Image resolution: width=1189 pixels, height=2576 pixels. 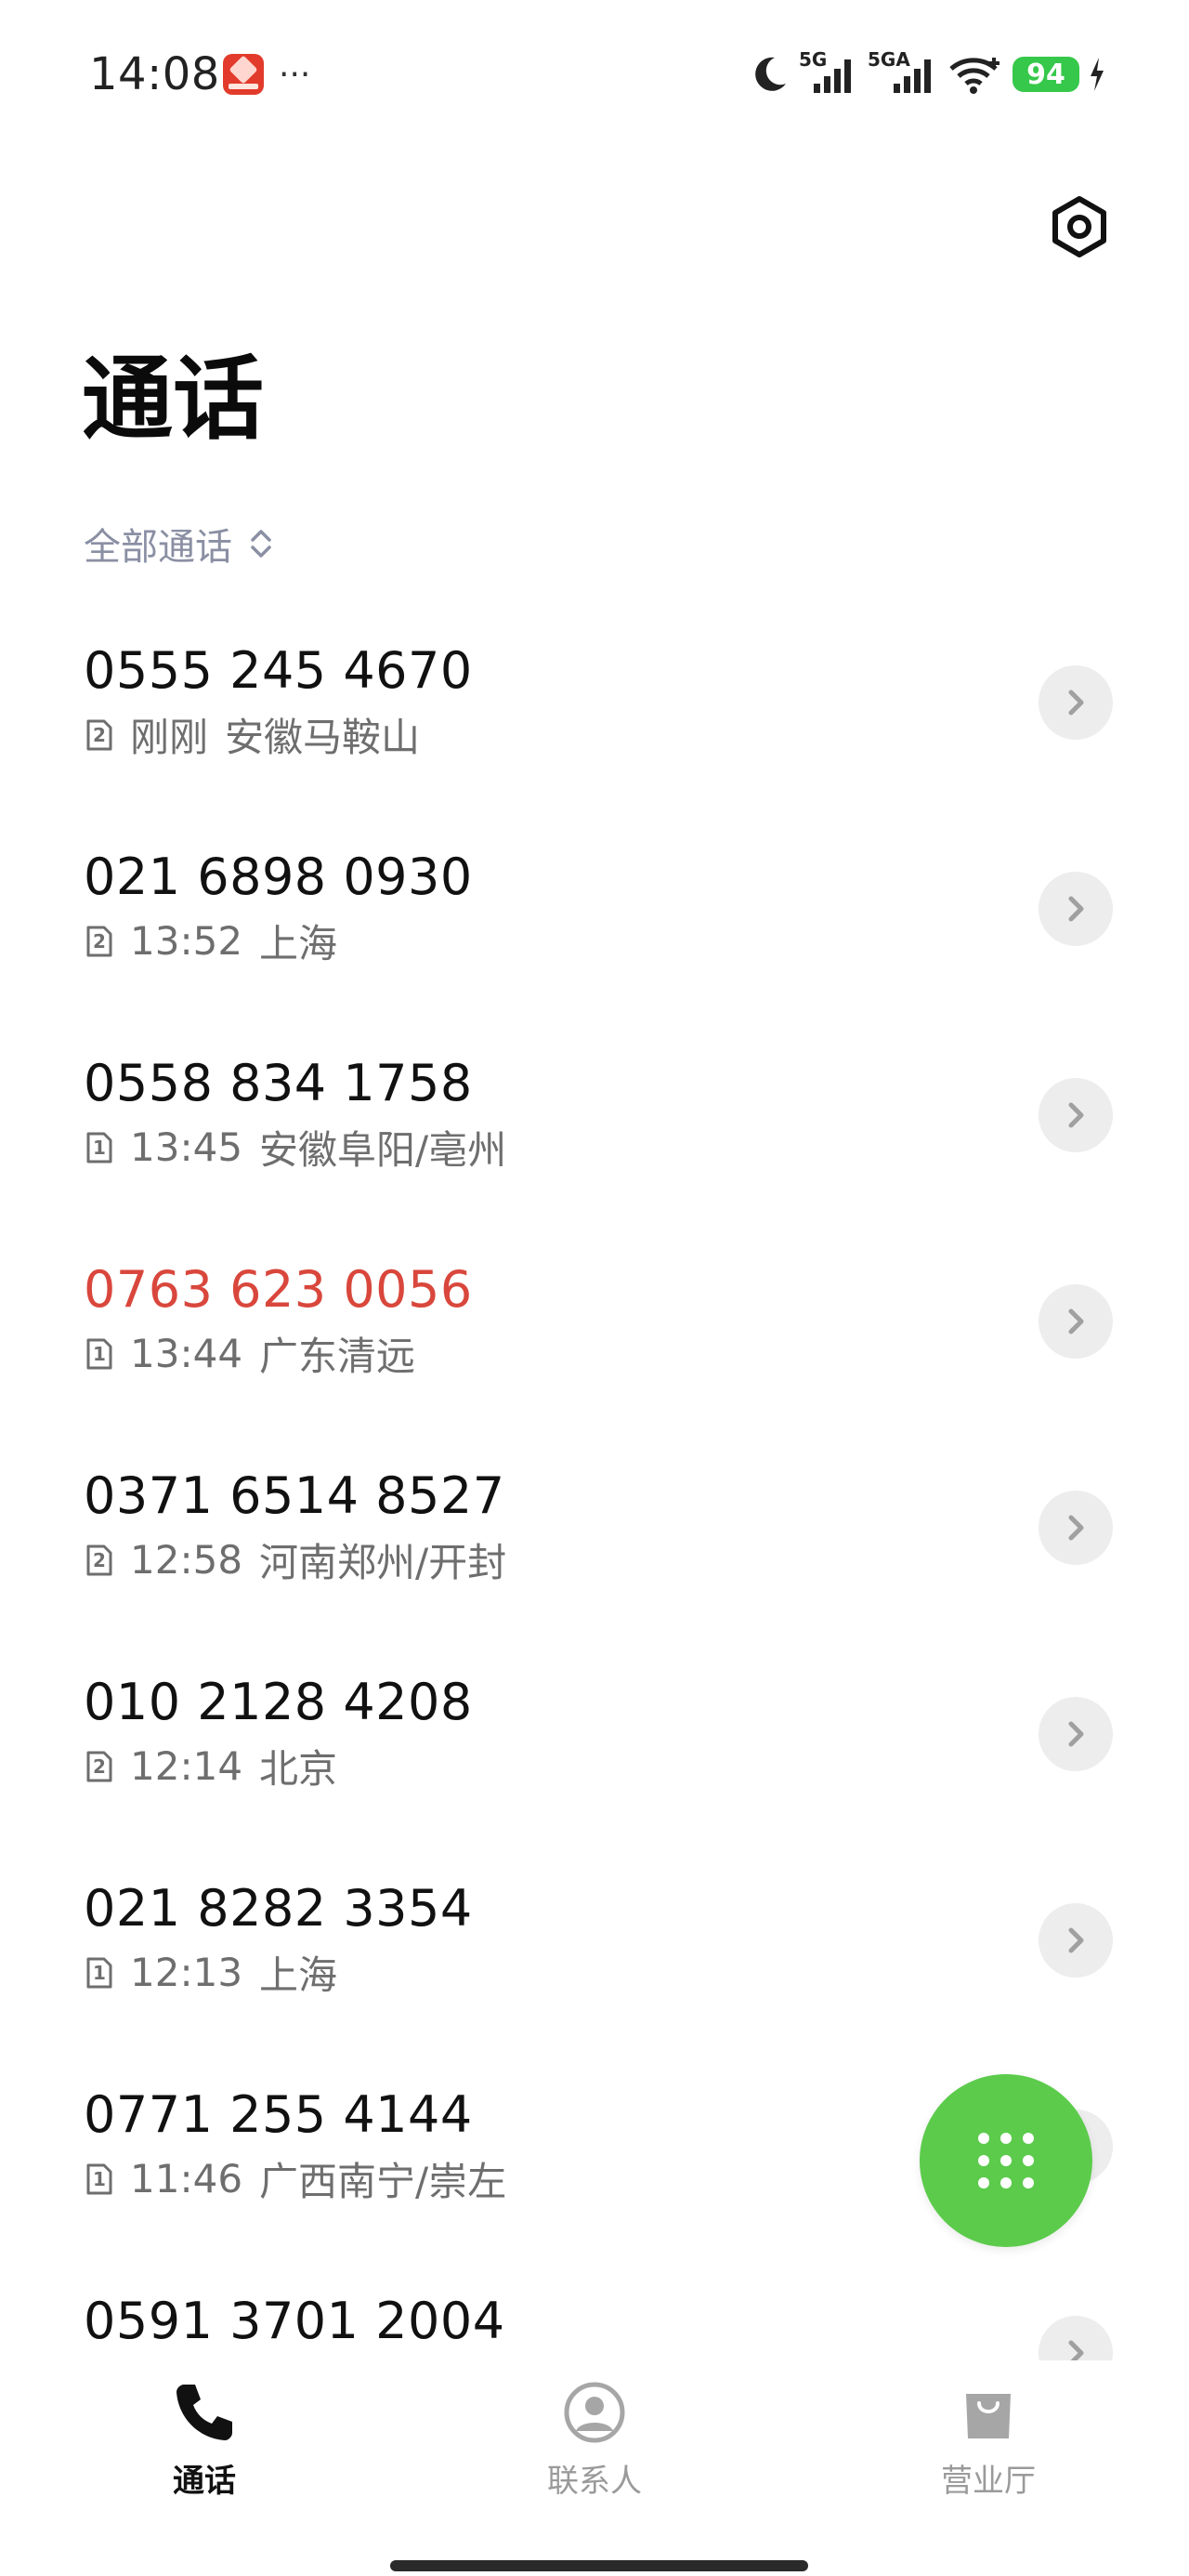 What do you see at coordinates (204, 2481) in the screenshot?
I see `nav-label-calls: 通话` at bounding box center [204, 2481].